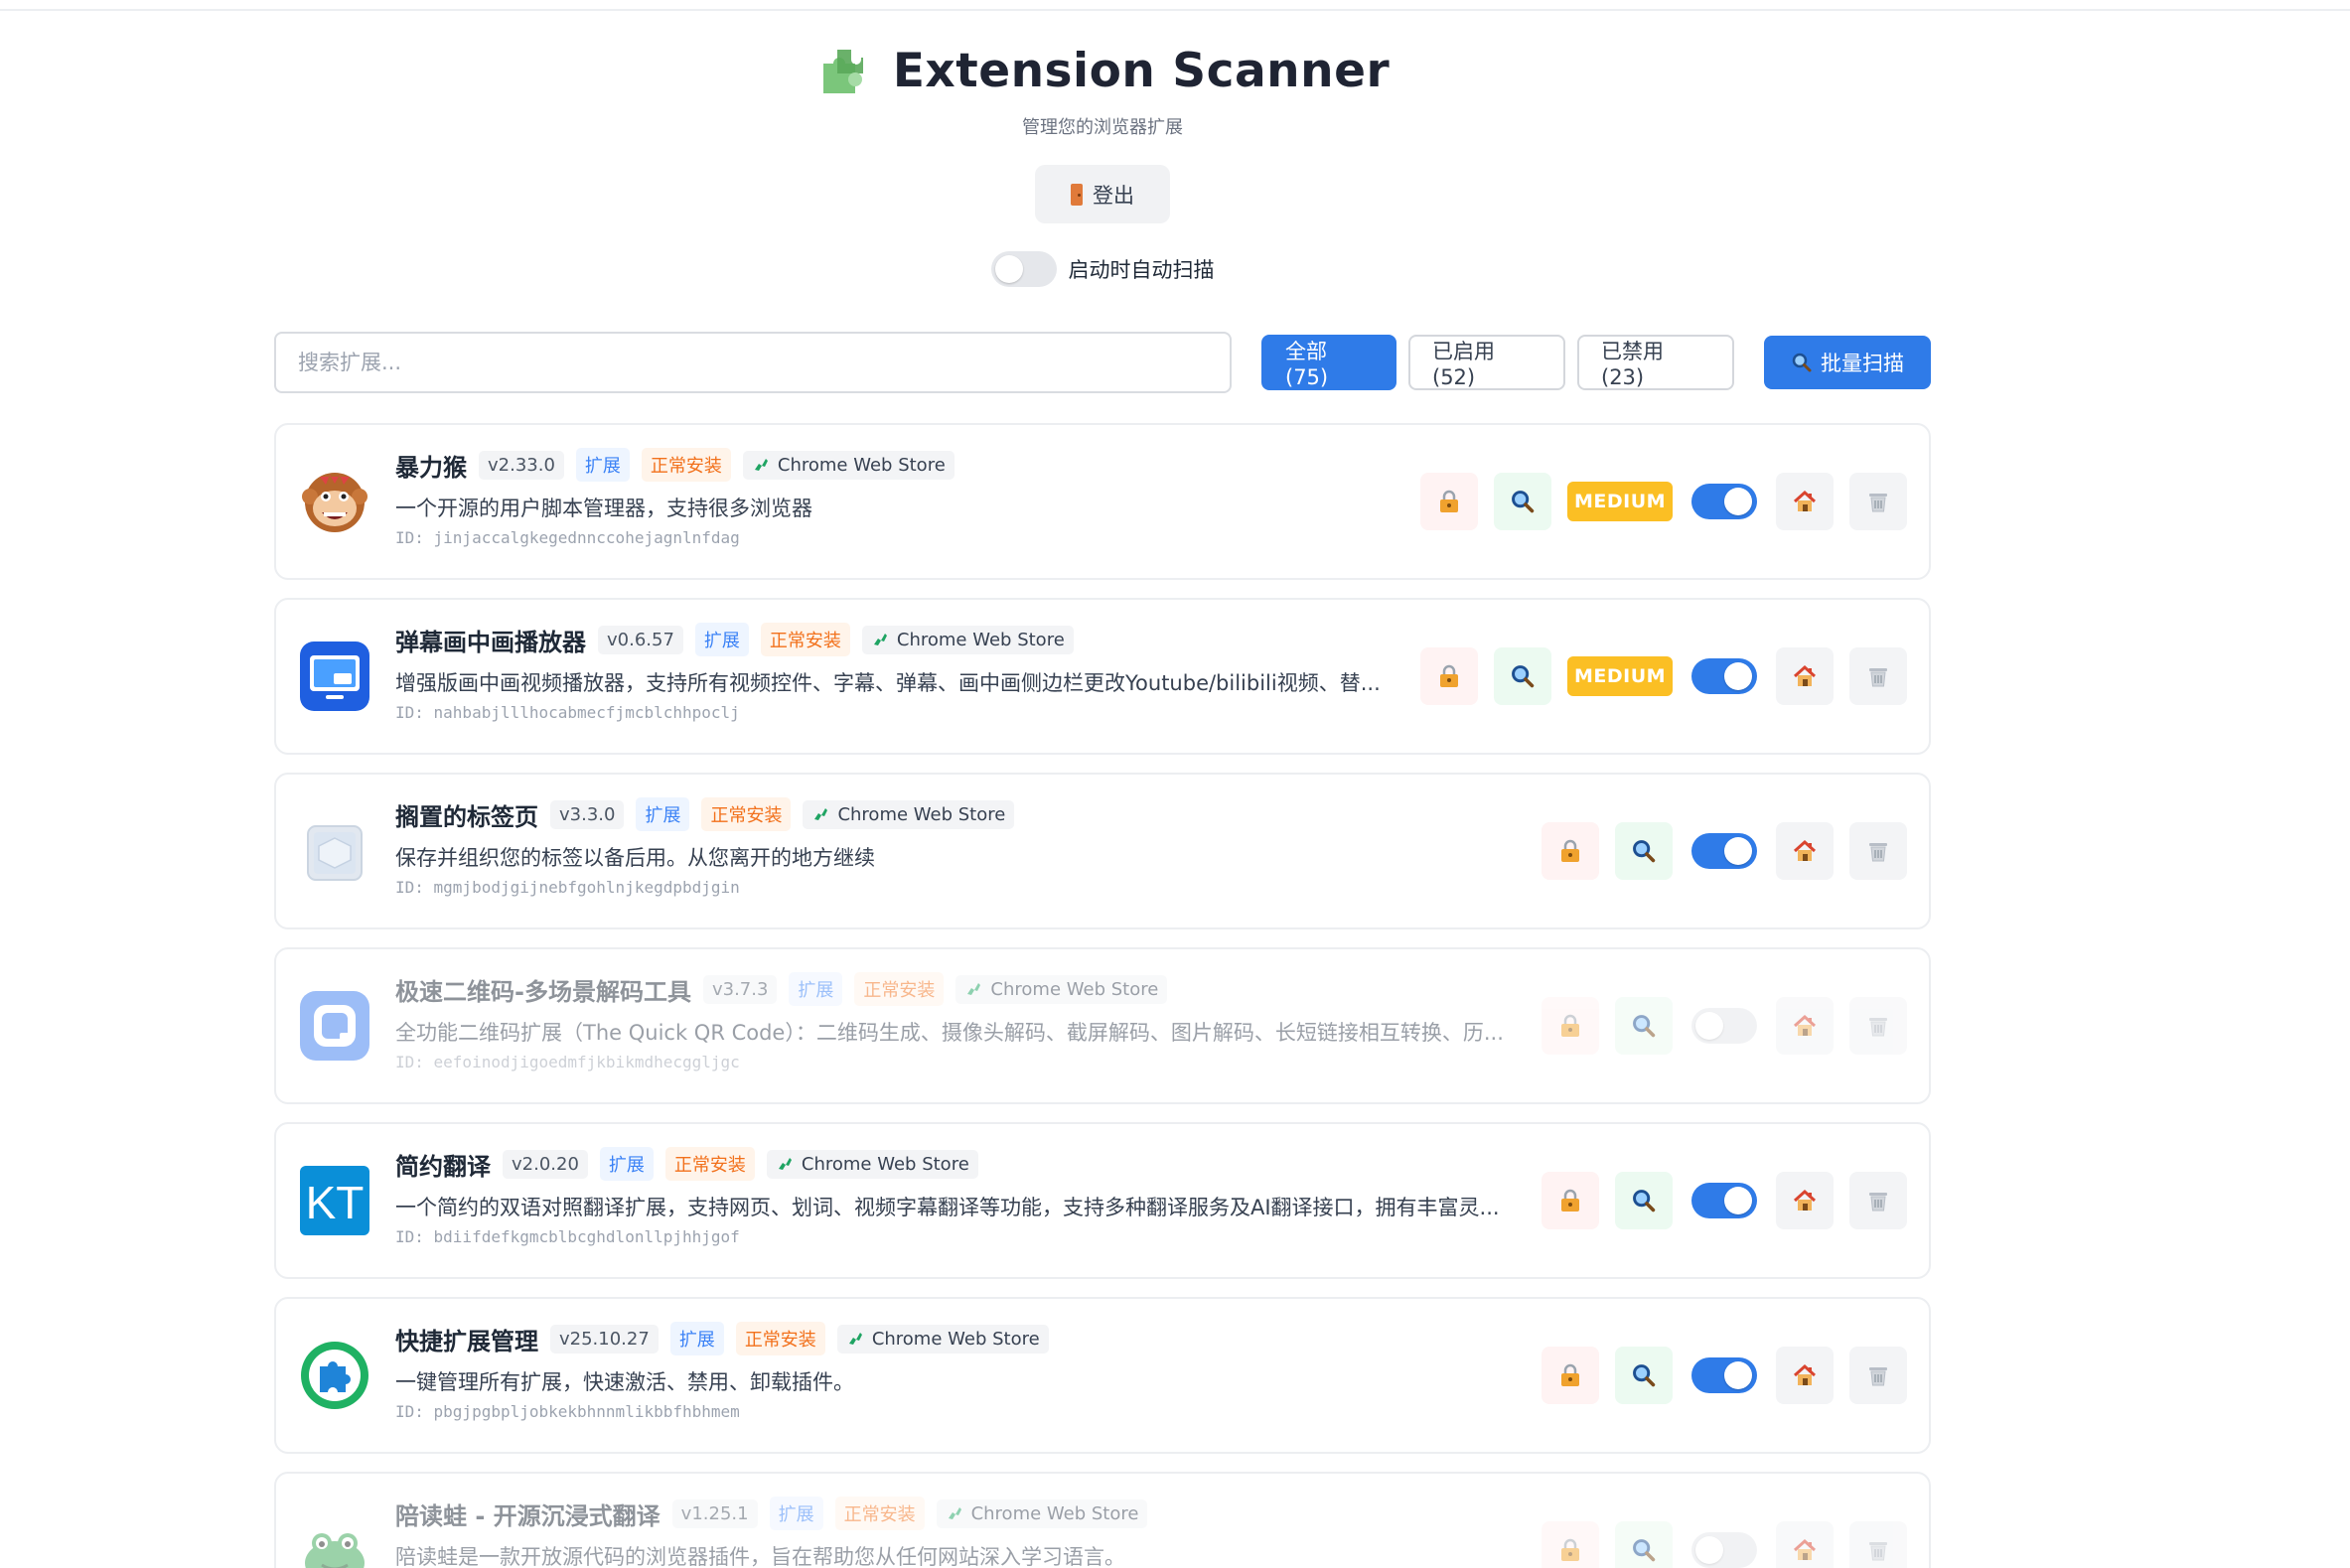 The height and width of the screenshot is (1568, 2350). What do you see at coordinates (1328, 362) in the screenshot?
I see `filter-all-button: 全部 (75)` at bounding box center [1328, 362].